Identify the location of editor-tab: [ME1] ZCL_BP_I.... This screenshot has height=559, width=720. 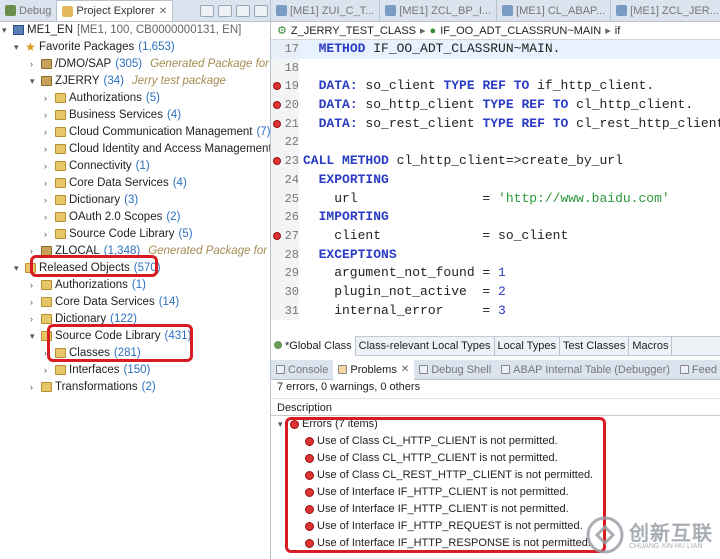
(439, 10).